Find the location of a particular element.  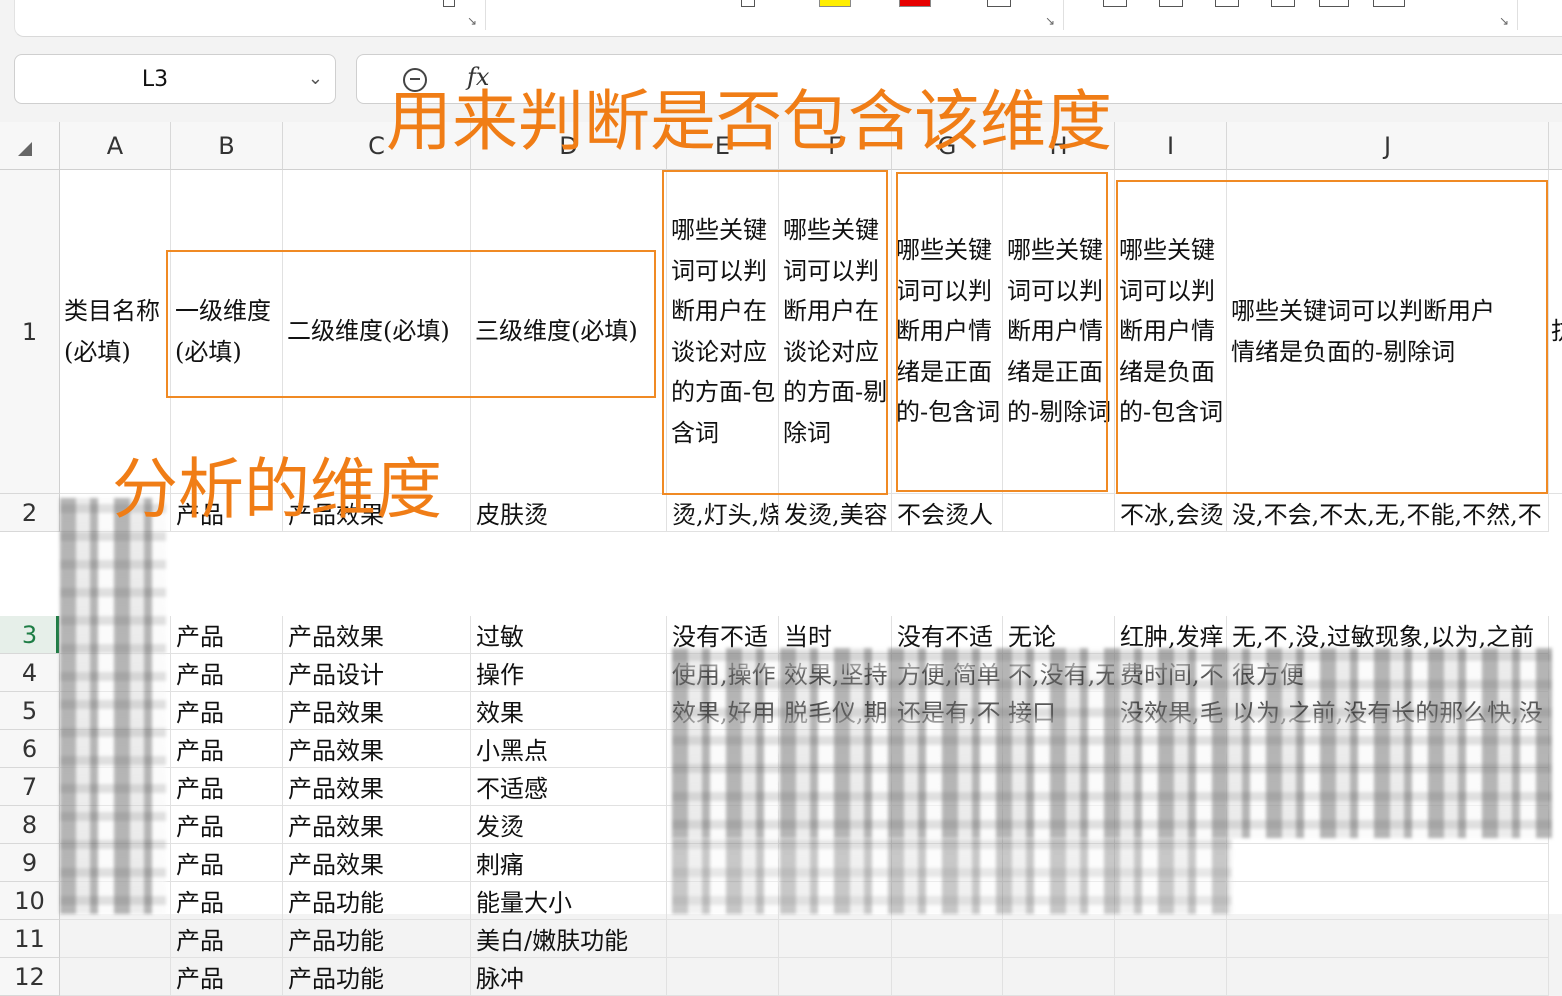

align-left-icon is located at coordinates (1115, 3).